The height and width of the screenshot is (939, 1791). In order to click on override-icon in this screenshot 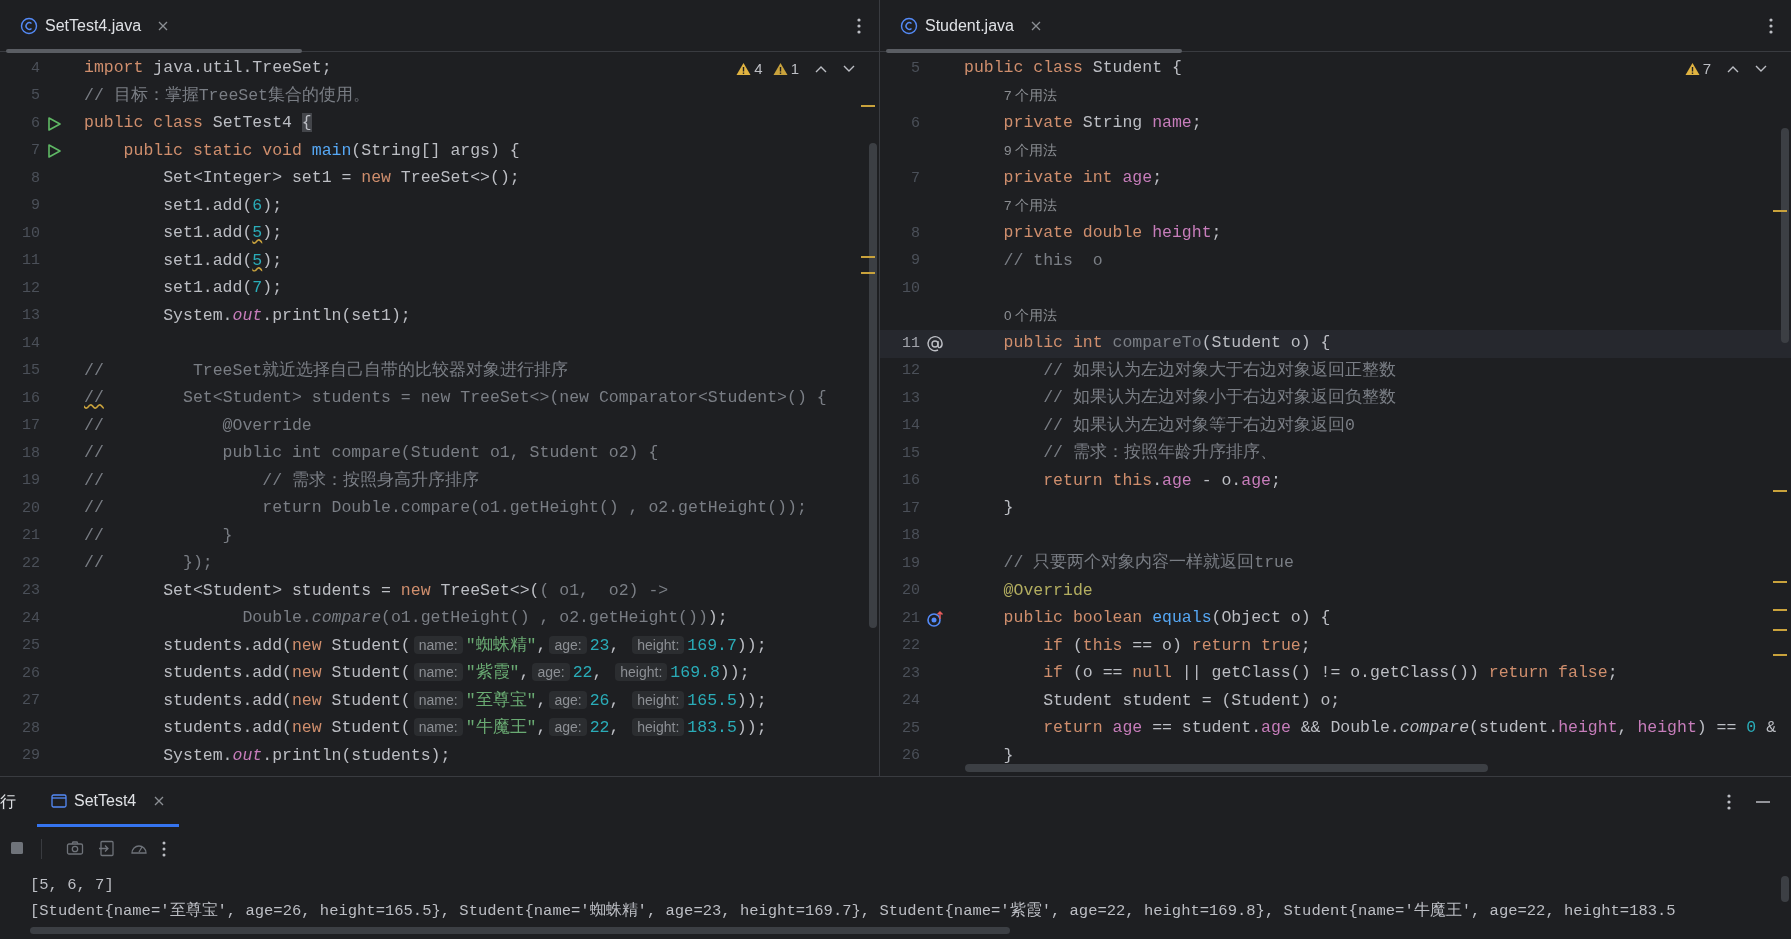, I will do `click(935, 618)`.